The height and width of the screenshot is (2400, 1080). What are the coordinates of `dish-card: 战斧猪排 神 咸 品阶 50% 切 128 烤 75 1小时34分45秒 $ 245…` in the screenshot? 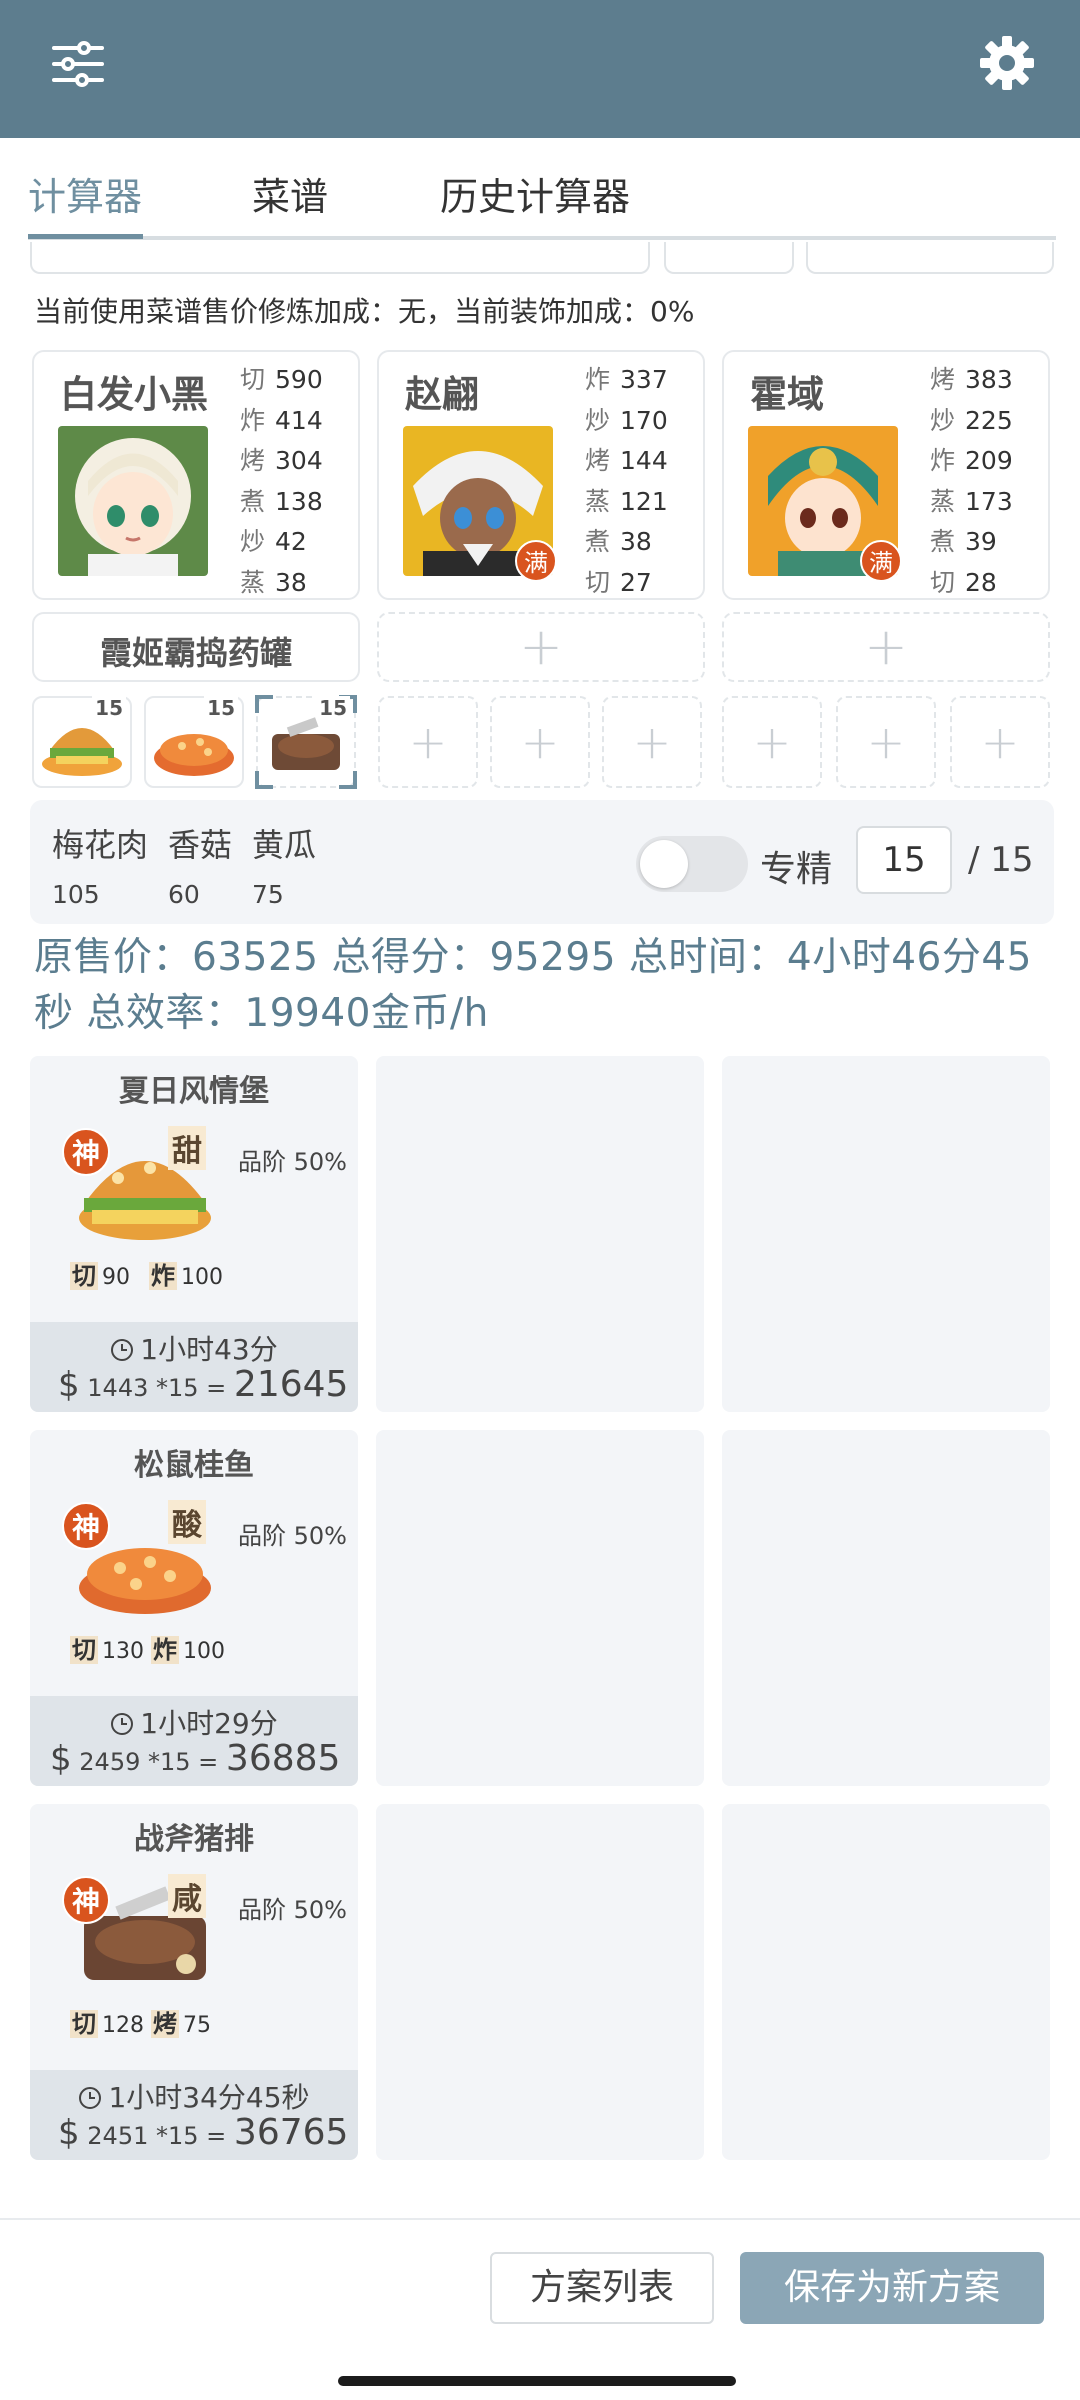 It's located at (194, 1982).